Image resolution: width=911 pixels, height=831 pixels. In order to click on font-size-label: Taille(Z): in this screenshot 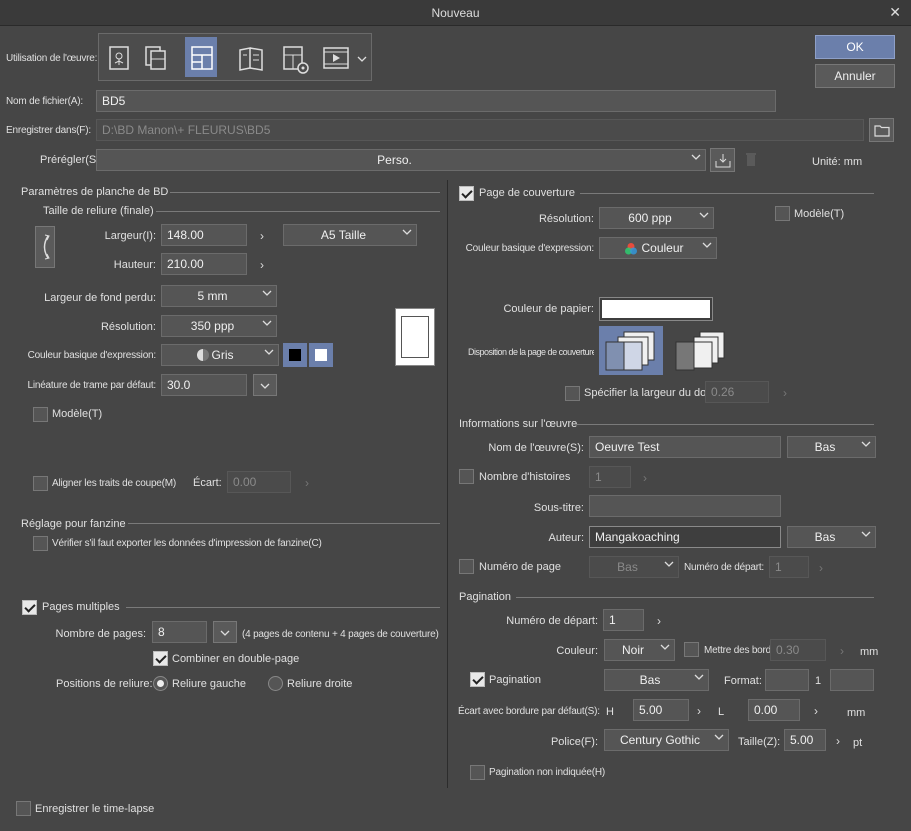, I will do `click(759, 742)`.